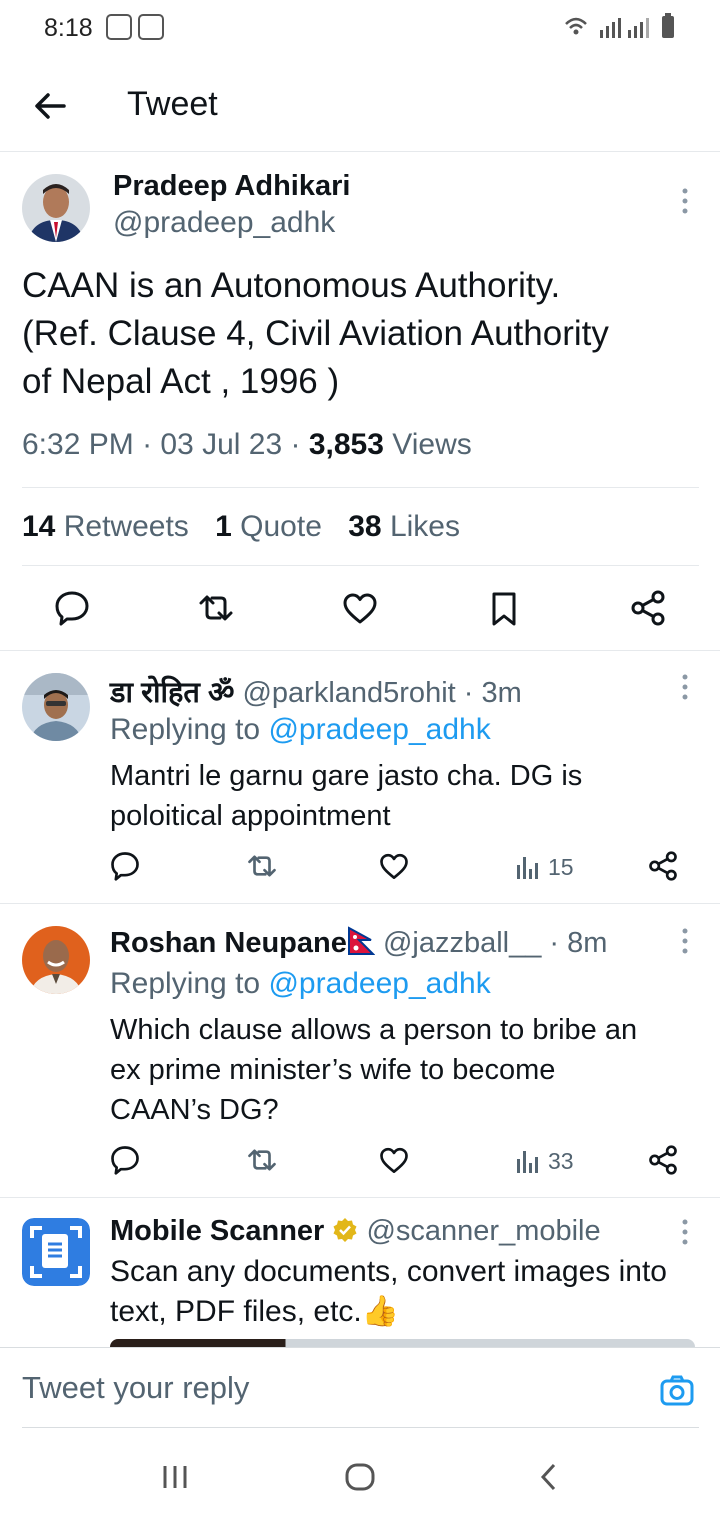 This screenshot has height=1520, width=720. What do you see at coordinates (504, 608) in the screenshot?
I see `bookmark-button` at bounding box center [504, 608].